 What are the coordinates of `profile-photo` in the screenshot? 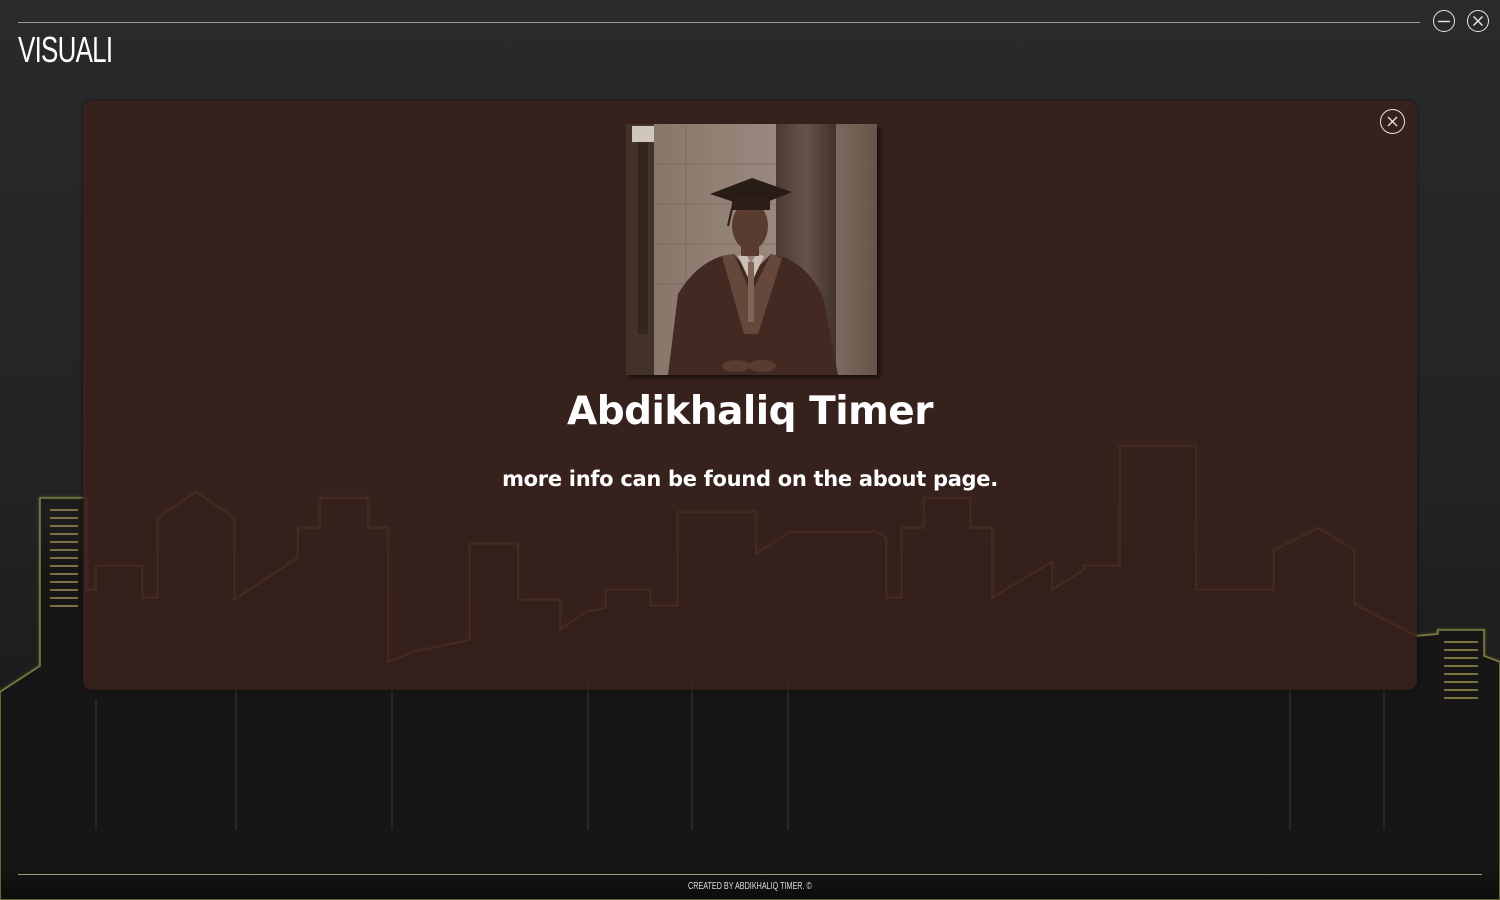 It's located at (751, 249).